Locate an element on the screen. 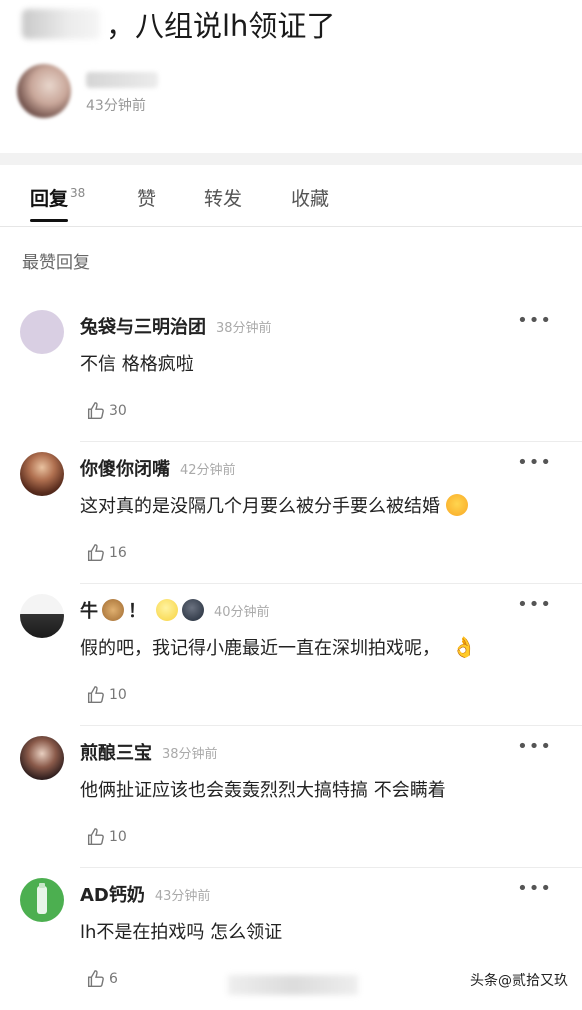  comment-text-body: 假的吧，我记得小鹿最近一直在深圳拍戏呢， is located at coordinates (260, 648).